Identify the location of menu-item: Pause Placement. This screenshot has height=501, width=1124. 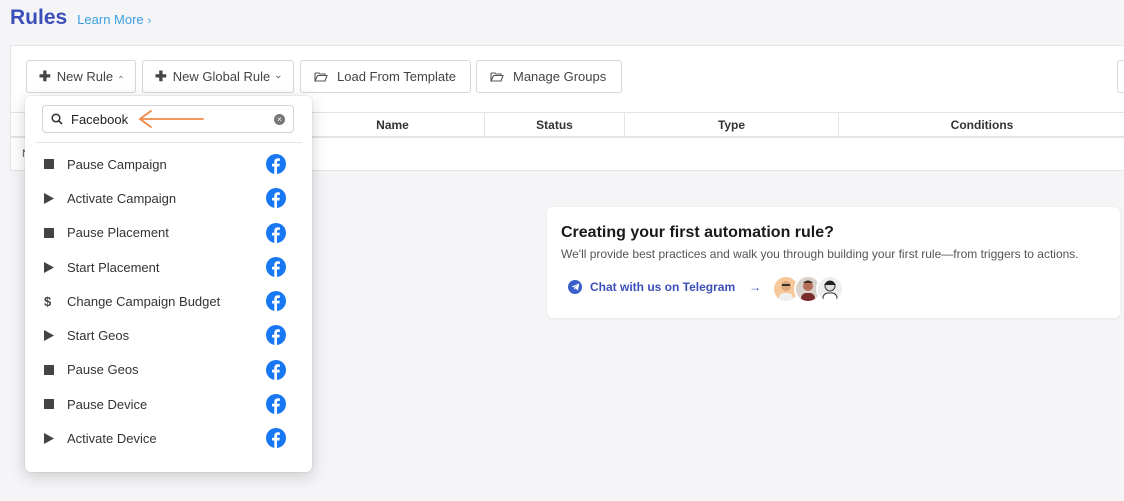
(168, 233).